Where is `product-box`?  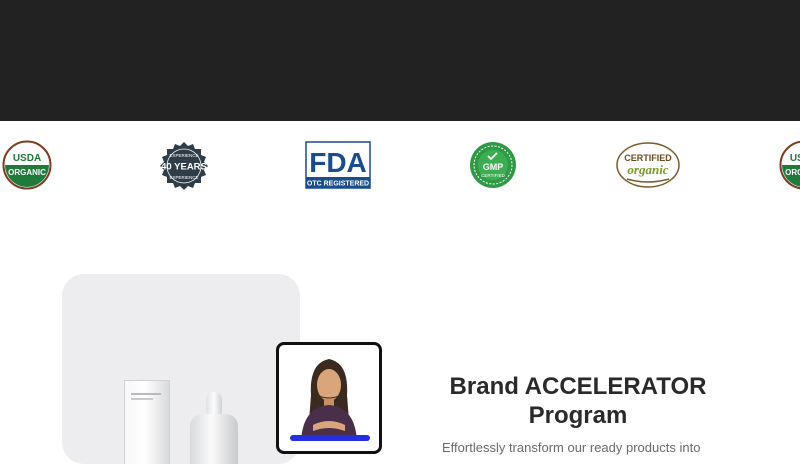 product-box is located at coordinates (147, 422).